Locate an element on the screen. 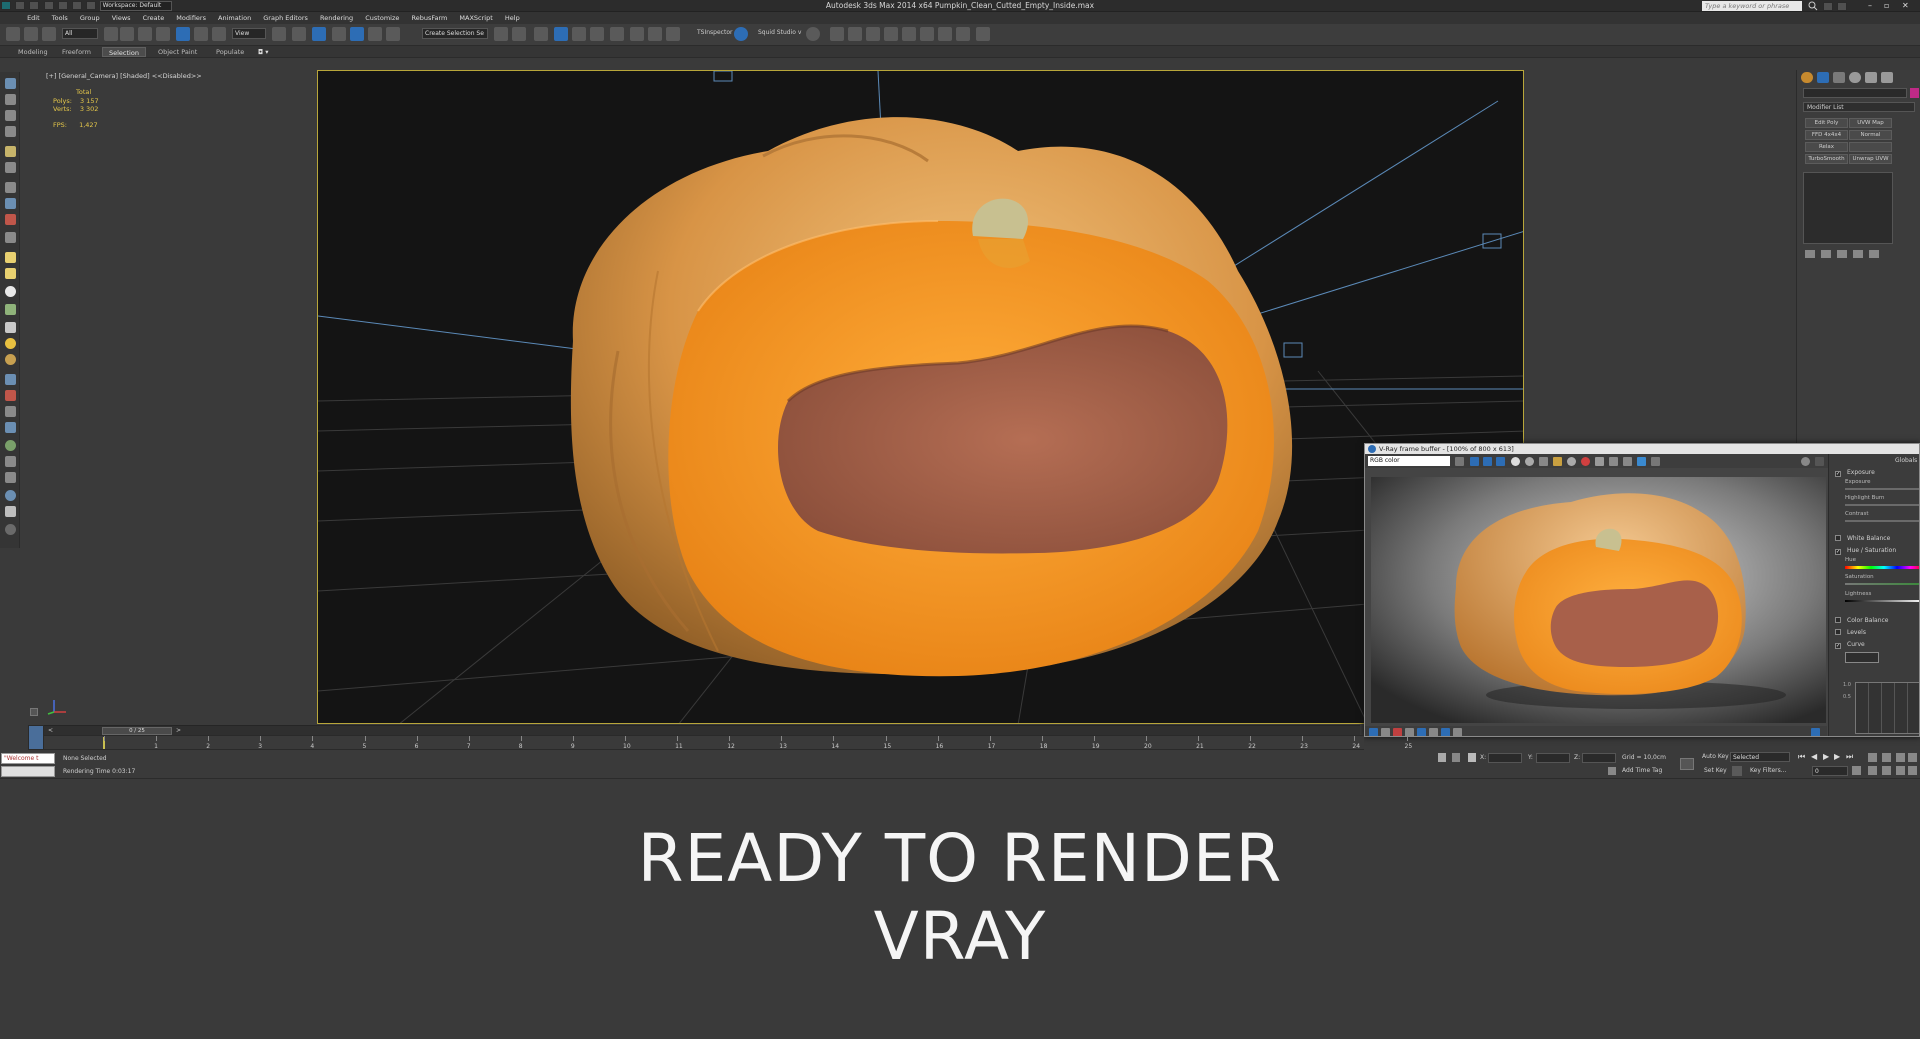 Image resolution: width=1920 pixels, height=1039 pixels. modifier-relax-button: Relax is located at coordinates (1826, 147).